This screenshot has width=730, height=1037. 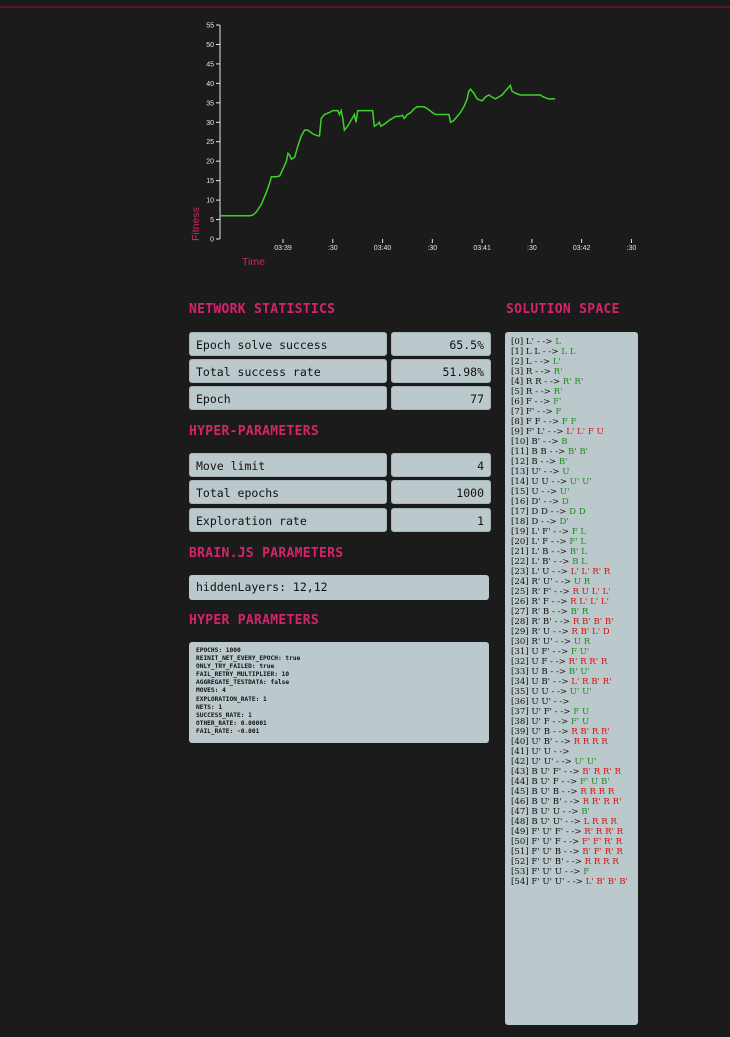 I want to click on solution-item: [41] U' U - ->, so click(x=572, y=752).